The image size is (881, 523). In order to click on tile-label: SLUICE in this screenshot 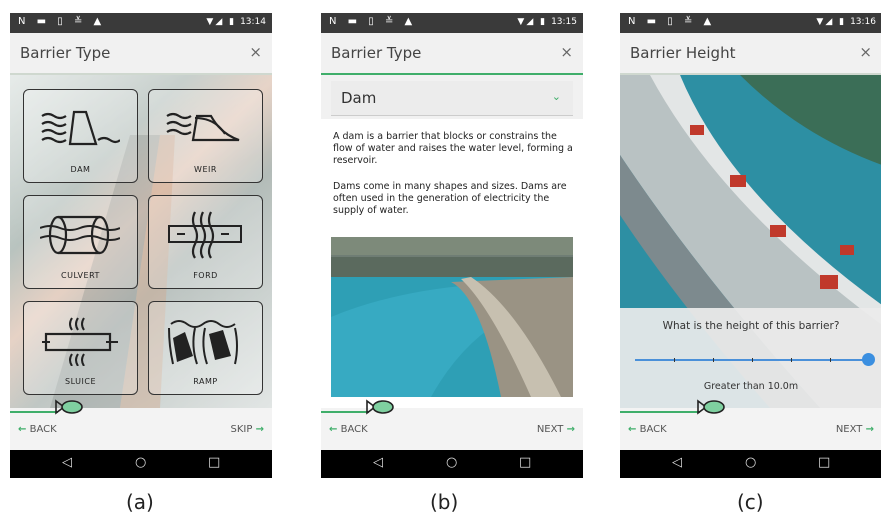, I will do `click(80, 381)`.